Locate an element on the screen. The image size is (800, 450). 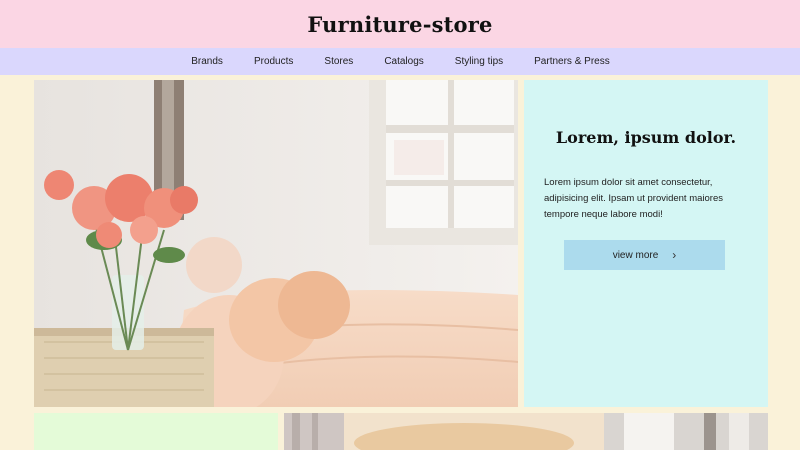
room-photo is located at coordinates (526, 431).